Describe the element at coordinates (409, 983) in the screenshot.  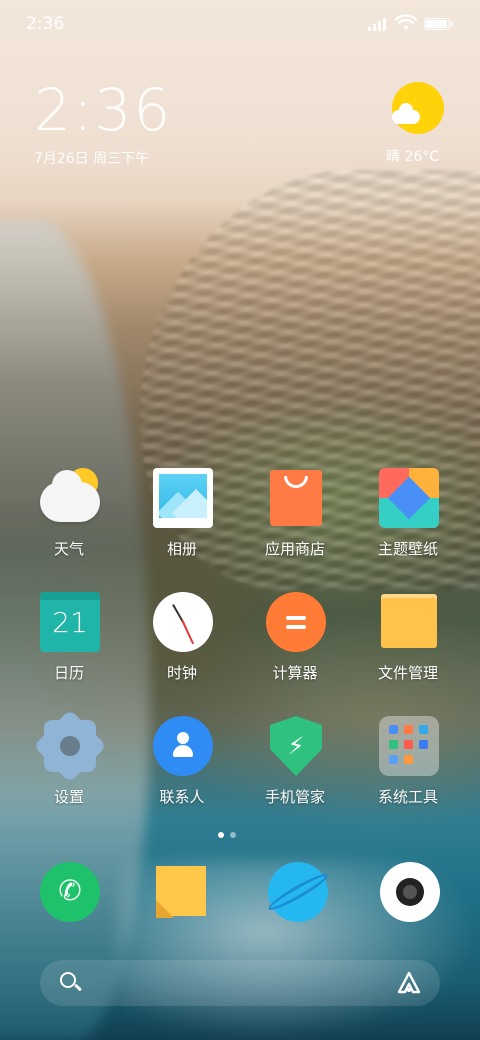
I see `assistant-icon` at that location.